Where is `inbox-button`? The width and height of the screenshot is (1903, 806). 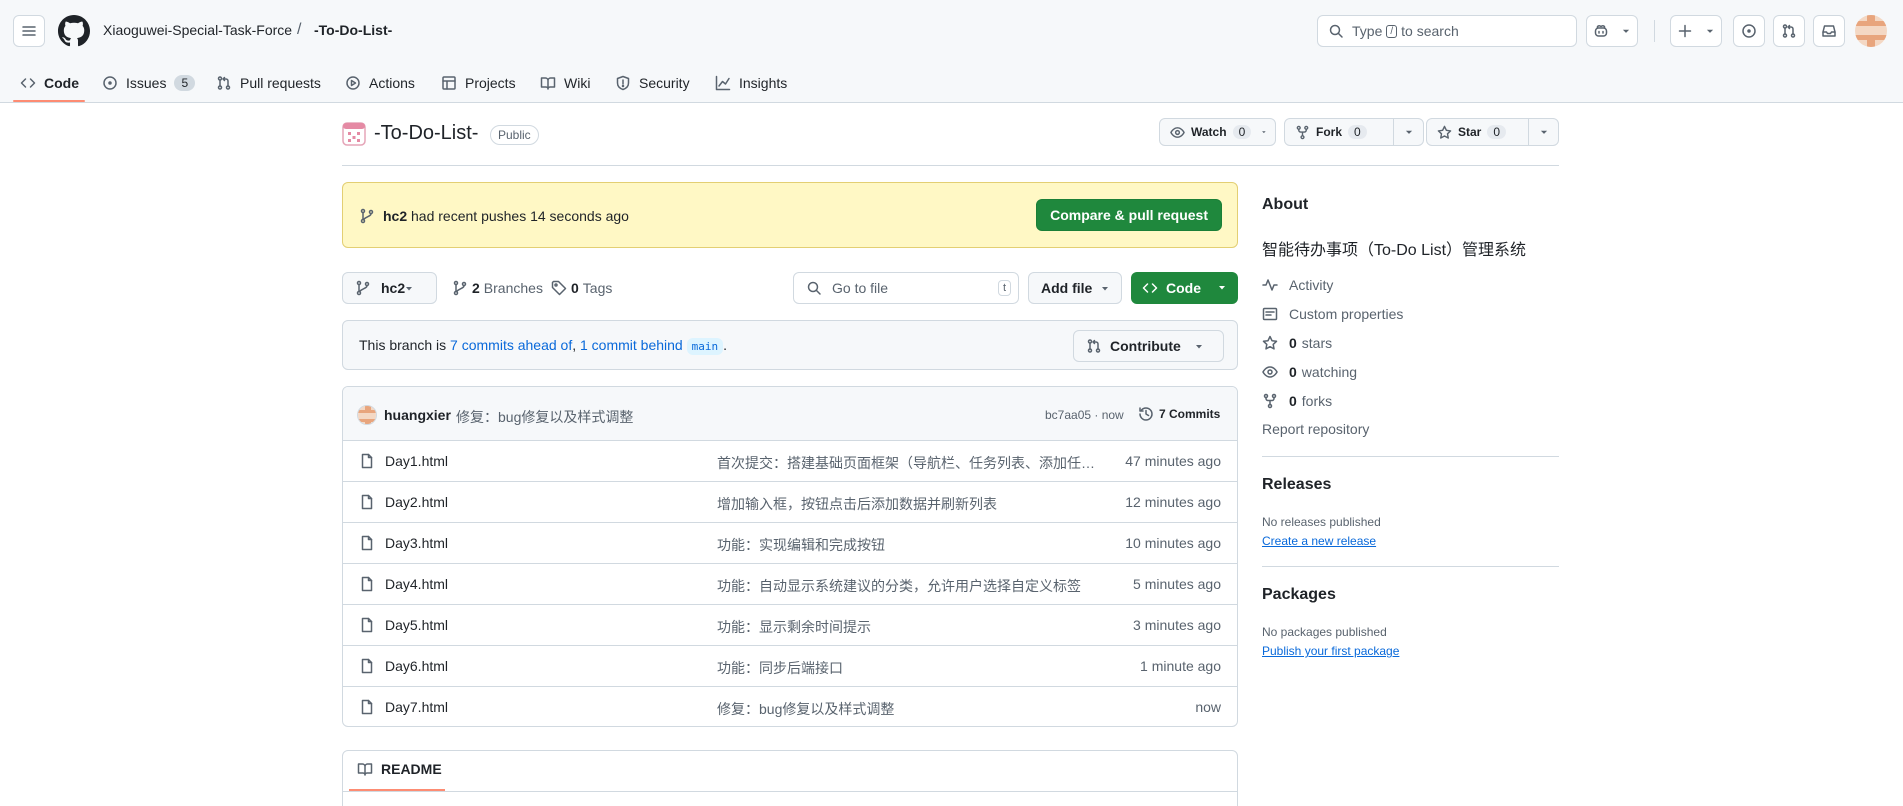
inbox-button is located at coordinates (1829, 31).